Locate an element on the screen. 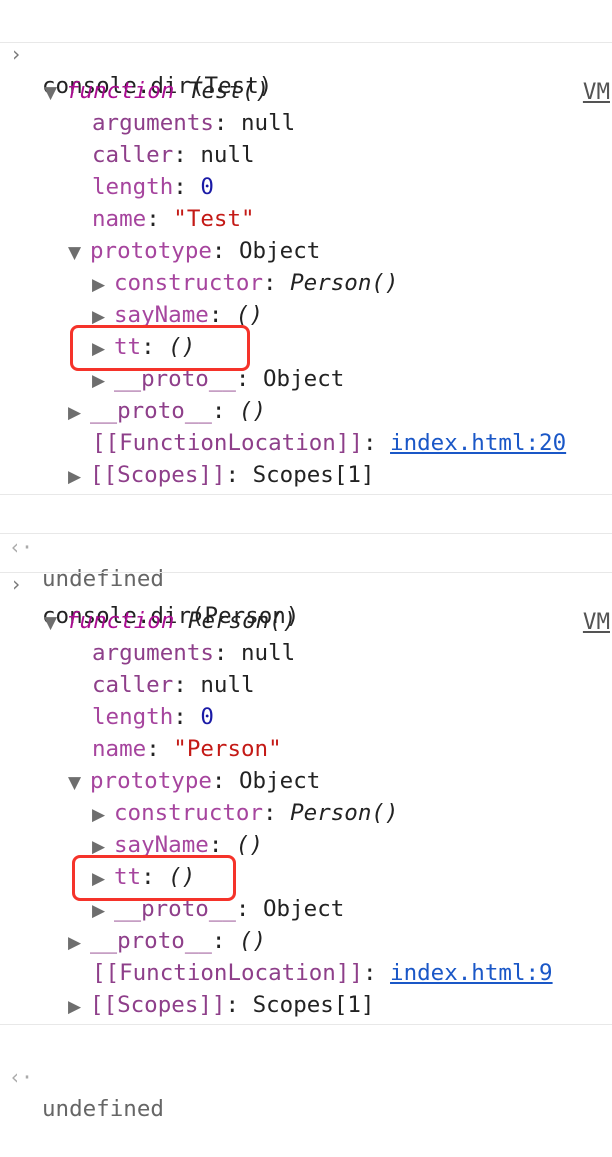 This screenshot has height=1157, width=612. property-name: name: "Test" is located at coordinates (352, 219).